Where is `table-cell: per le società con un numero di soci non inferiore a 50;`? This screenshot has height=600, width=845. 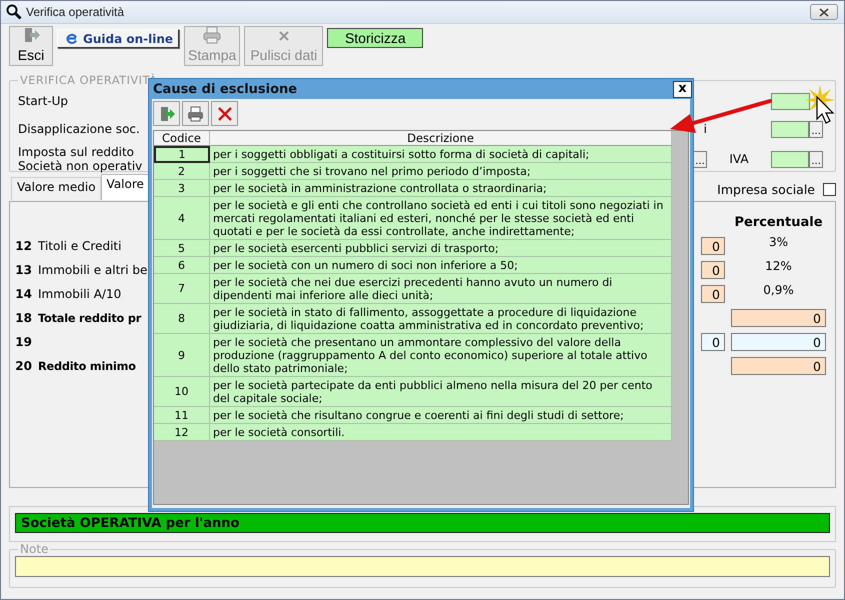
table-cell: per le società con un numero di soci non inferiore a 50; is located at coordinates (441, 265).